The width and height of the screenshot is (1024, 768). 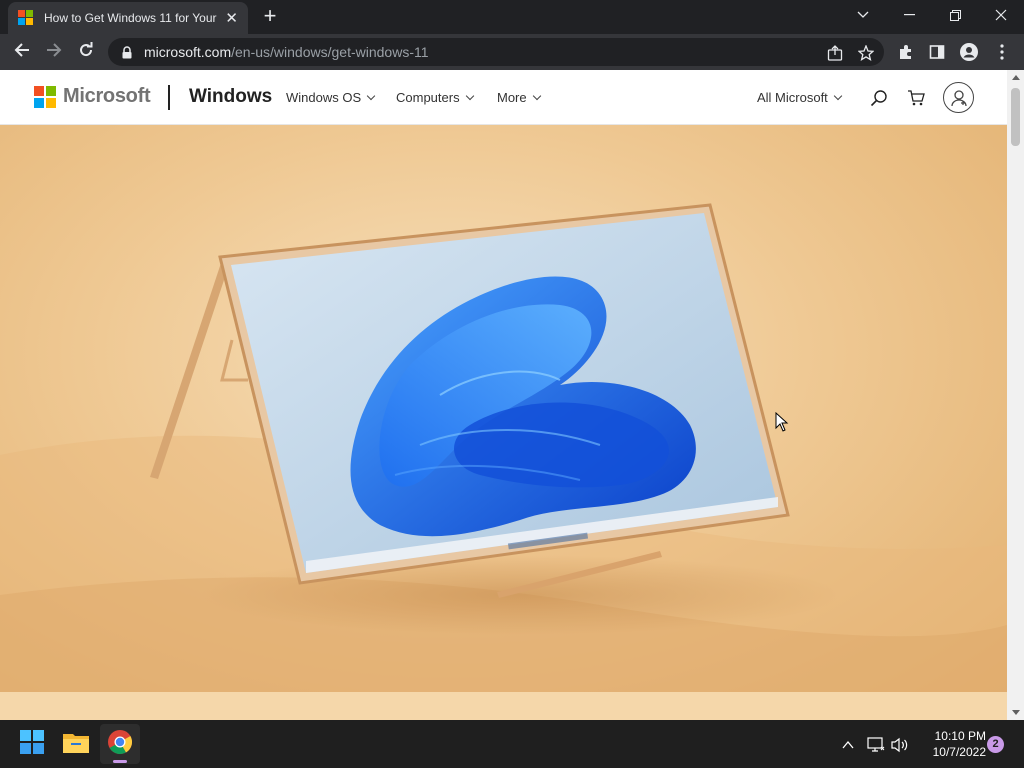 I want to click on minimize-button, so click(x=909, y=15).